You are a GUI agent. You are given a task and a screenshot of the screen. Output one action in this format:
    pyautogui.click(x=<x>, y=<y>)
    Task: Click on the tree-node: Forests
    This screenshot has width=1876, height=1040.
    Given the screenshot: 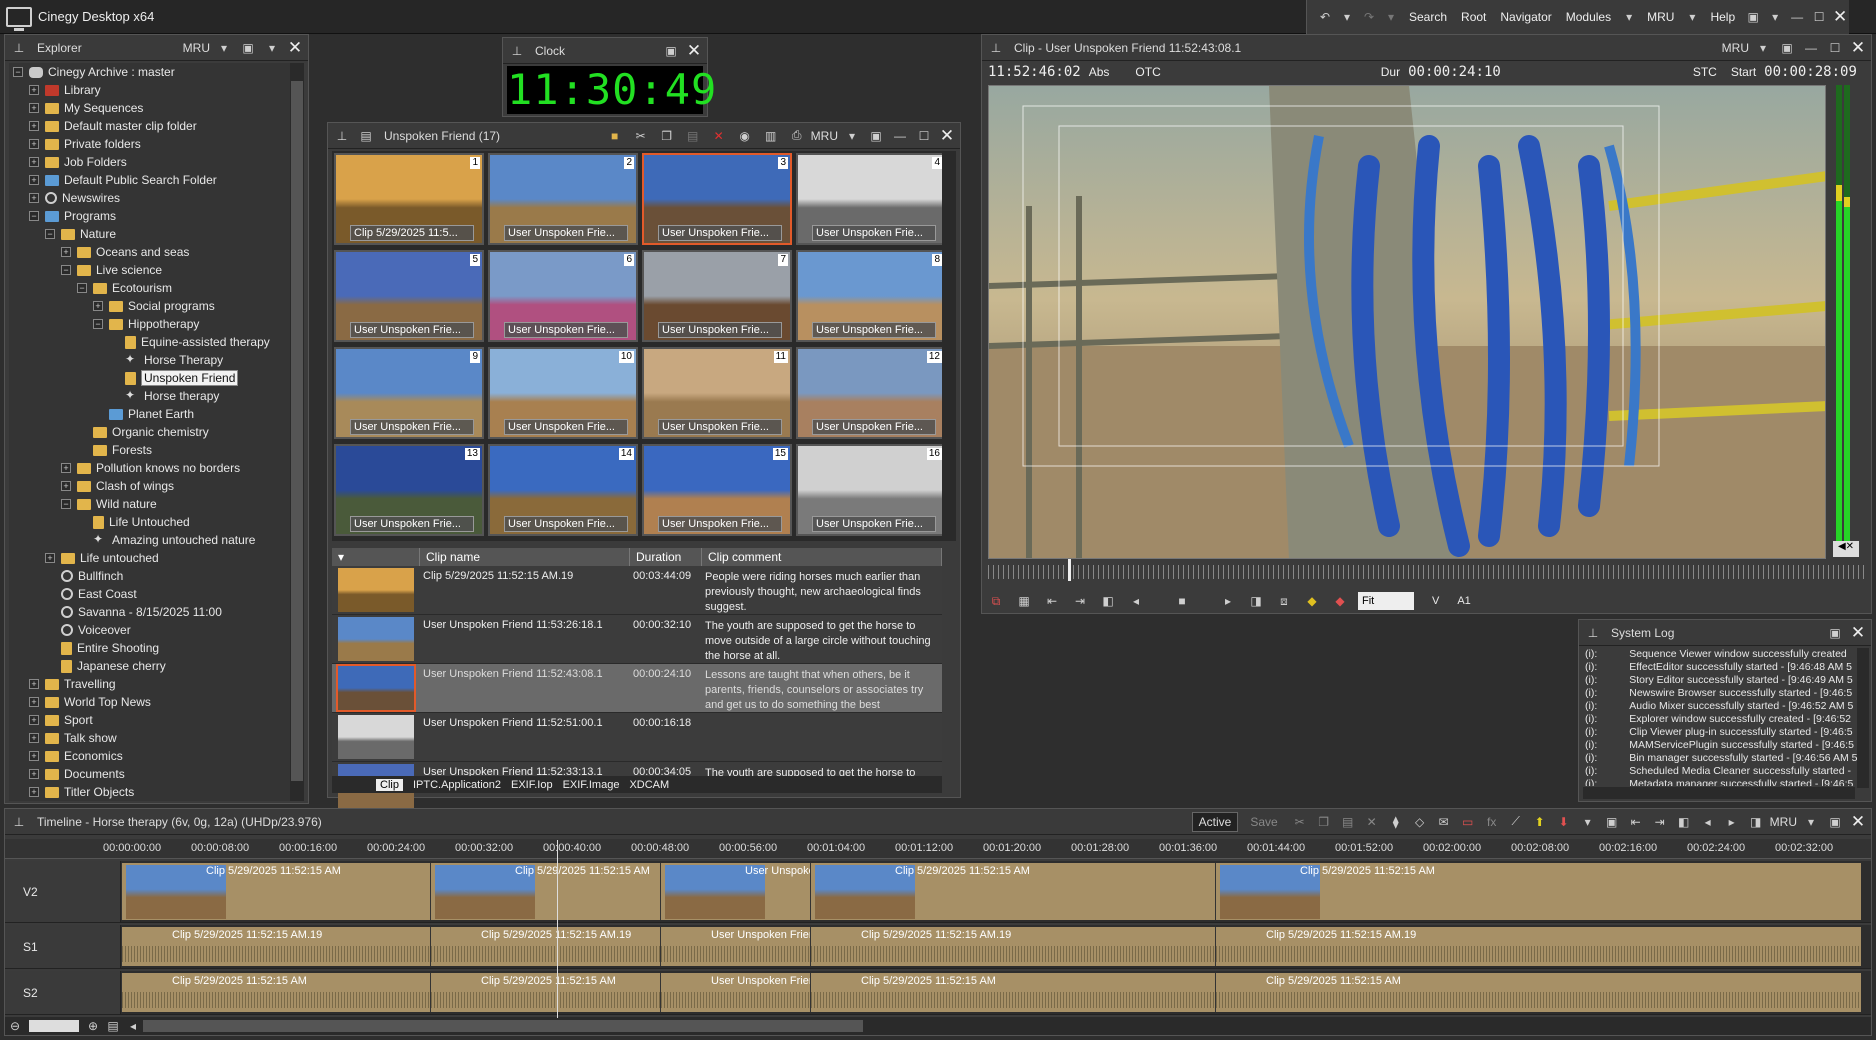 What is the action you would take?
    pyautogui.click(x=151, y=450)
    